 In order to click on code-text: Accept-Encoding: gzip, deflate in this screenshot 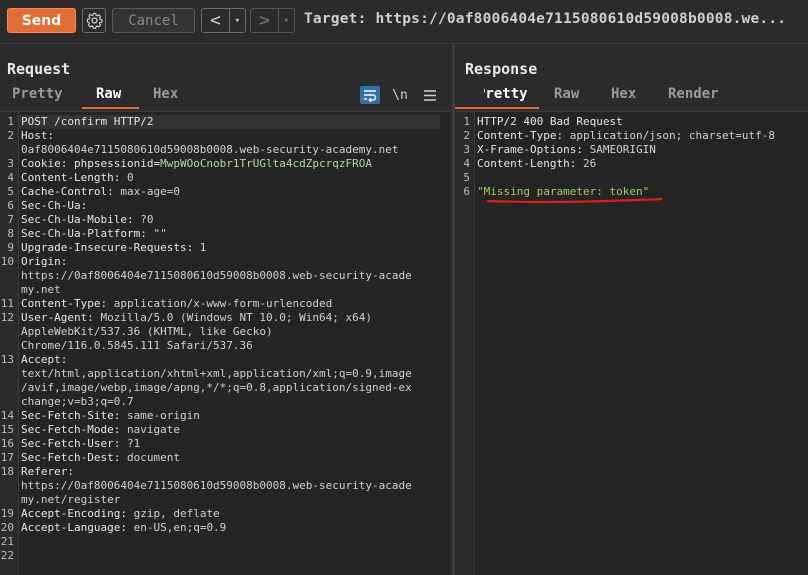, I will do `click(120, 514)`.